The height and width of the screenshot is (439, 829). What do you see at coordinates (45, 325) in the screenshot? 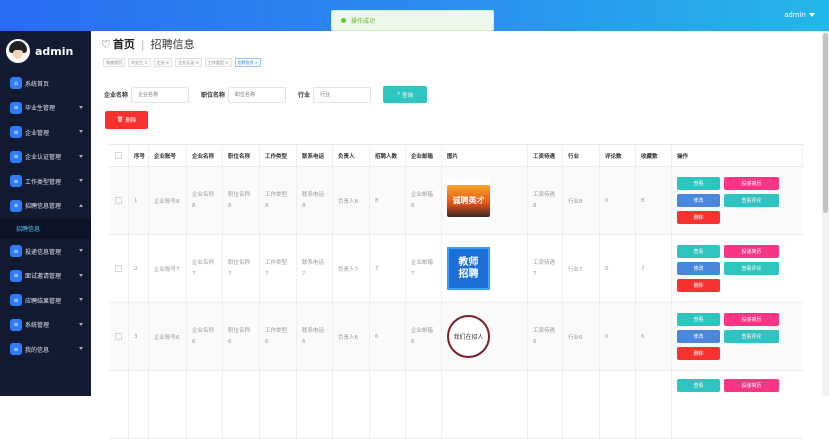
I see `sidebar-item-system: ≡ 系统管理` at bounding box center [45, 325].